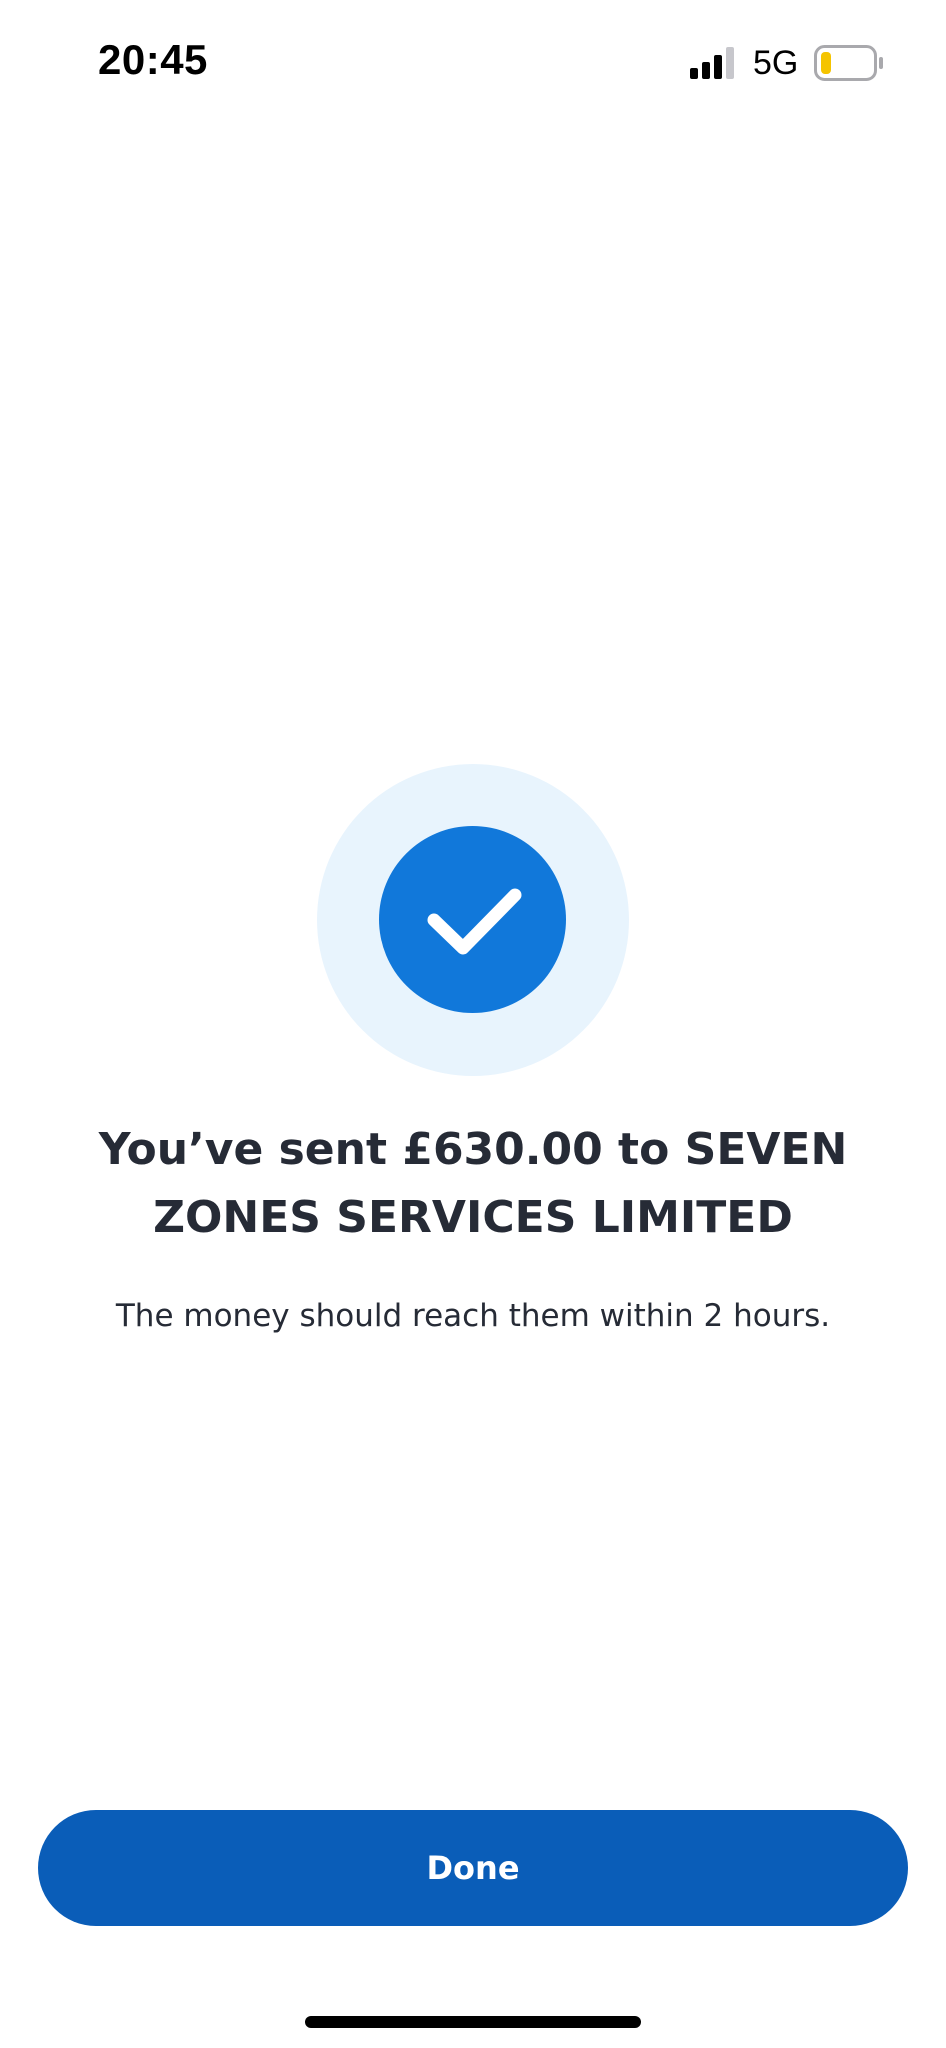  What do you see at coordinates (712, 63) in the screenshot?
I see `cellular-signal-icon` at bounding box center [712, 63].